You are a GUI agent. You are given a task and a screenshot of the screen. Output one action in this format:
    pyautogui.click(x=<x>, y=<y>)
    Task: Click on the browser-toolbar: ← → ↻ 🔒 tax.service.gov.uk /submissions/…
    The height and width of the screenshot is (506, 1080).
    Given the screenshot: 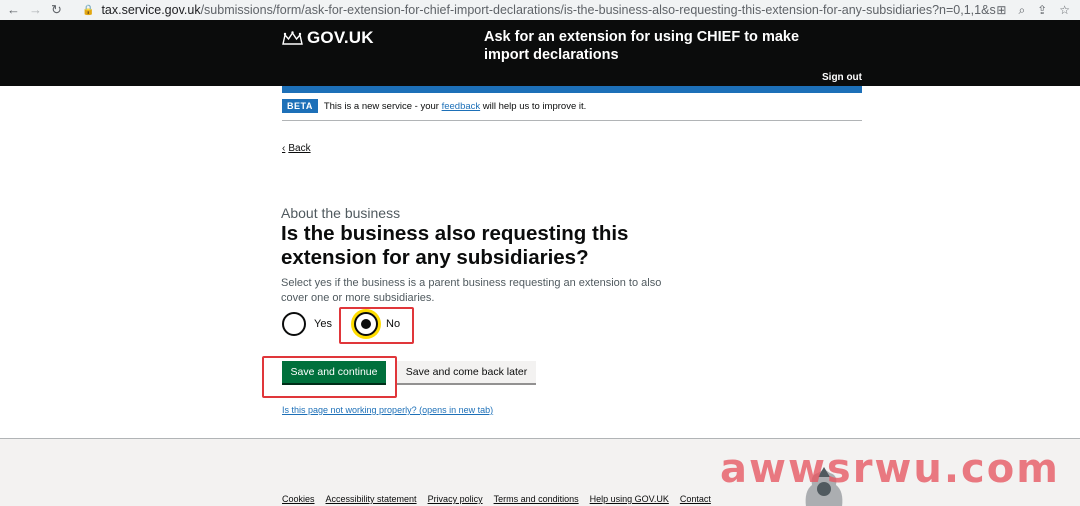 What is the action you would take?
    pyautogui.click(x=540, y=10)
    